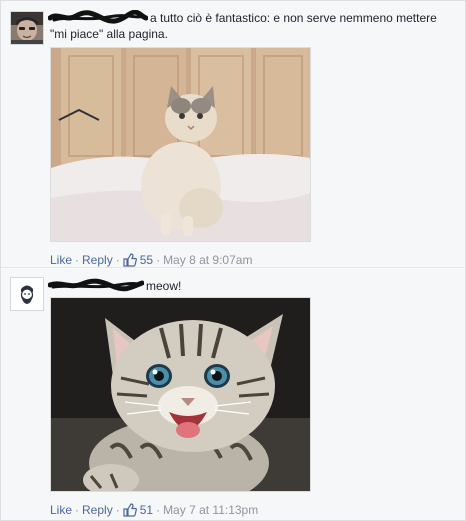 This screenshot has width=466, height=521. Describe the element at coordinates (154, 511) in the screenshot. I see `comment-actions: Like · Reply · 51 · May 7 at 11:13pm` at that location.